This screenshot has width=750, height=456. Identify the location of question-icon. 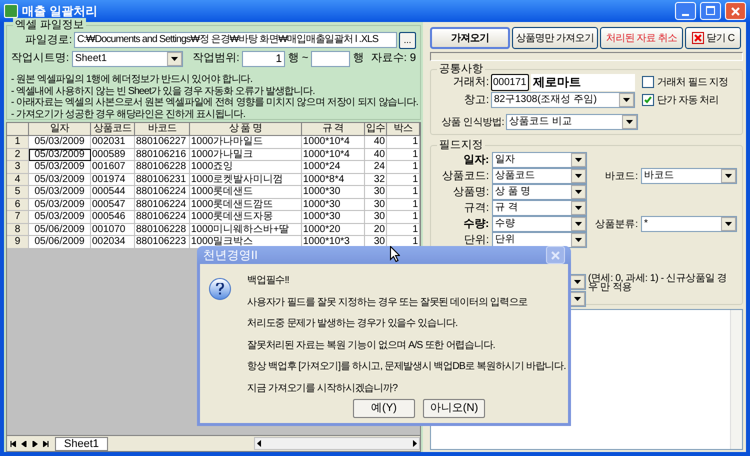
(220, 289).